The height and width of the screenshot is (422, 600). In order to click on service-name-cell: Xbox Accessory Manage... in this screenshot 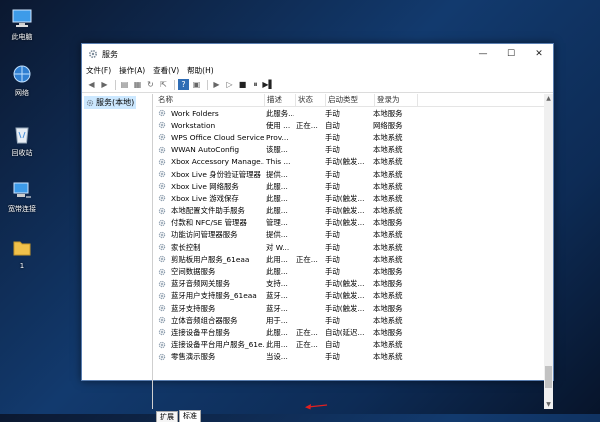, I will do `click(210, 161)`.